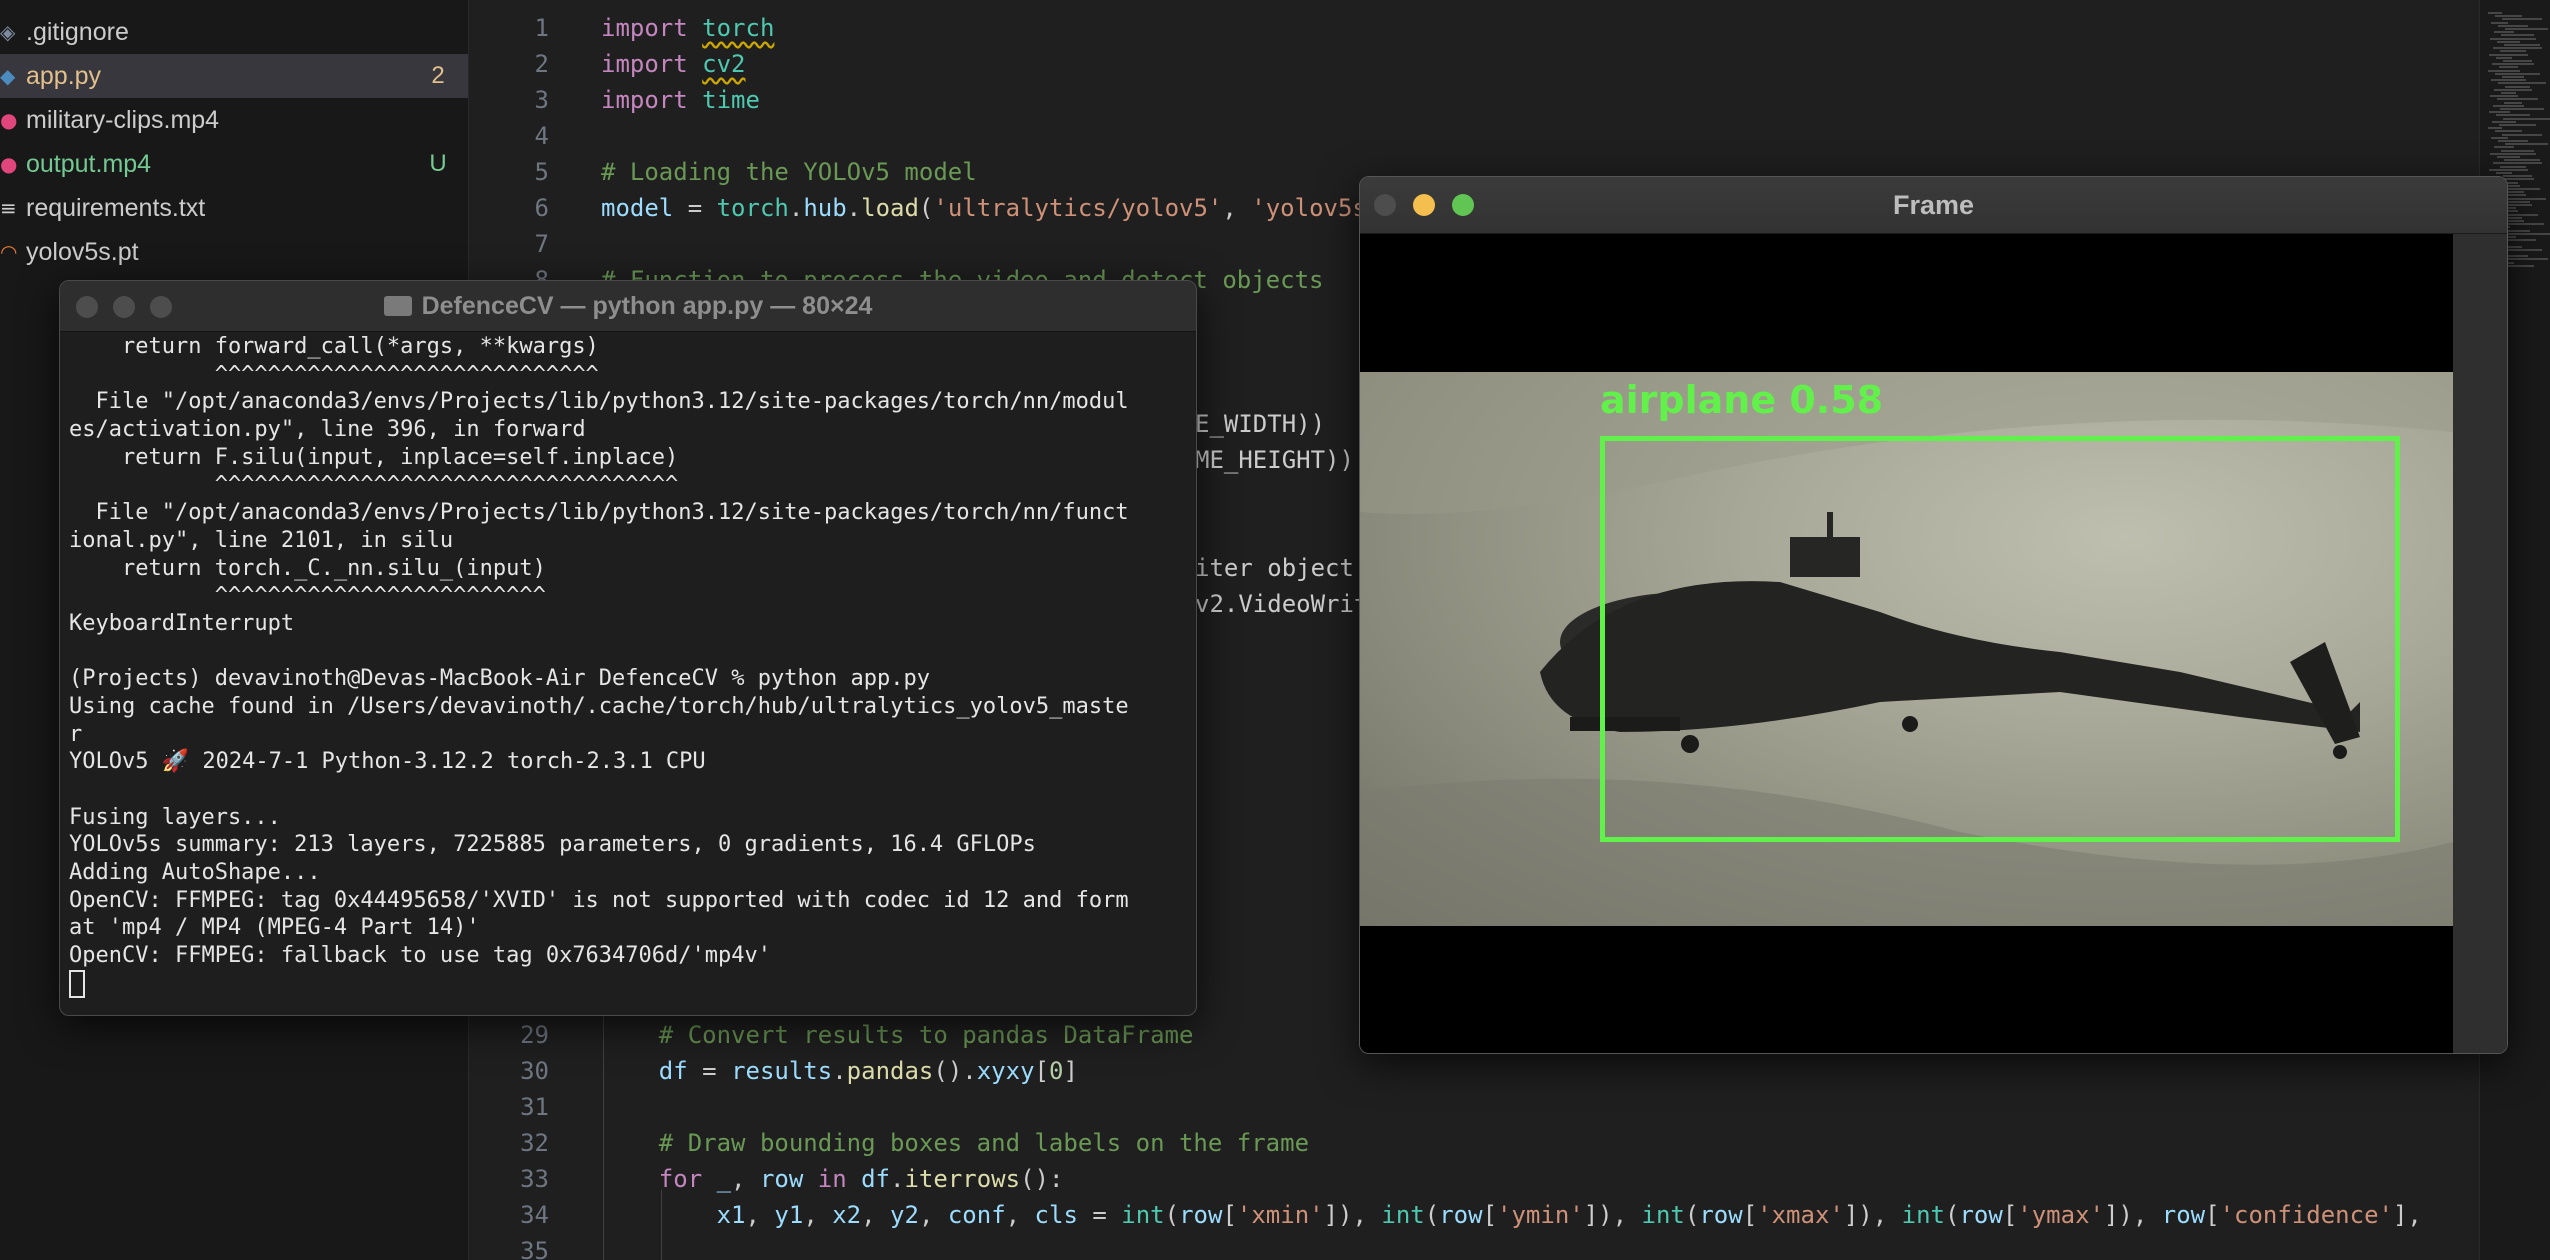  Describe the element at coordinates (234, 76) in the screenshot. I see `file-item: ◆ app.py 2` at that location.